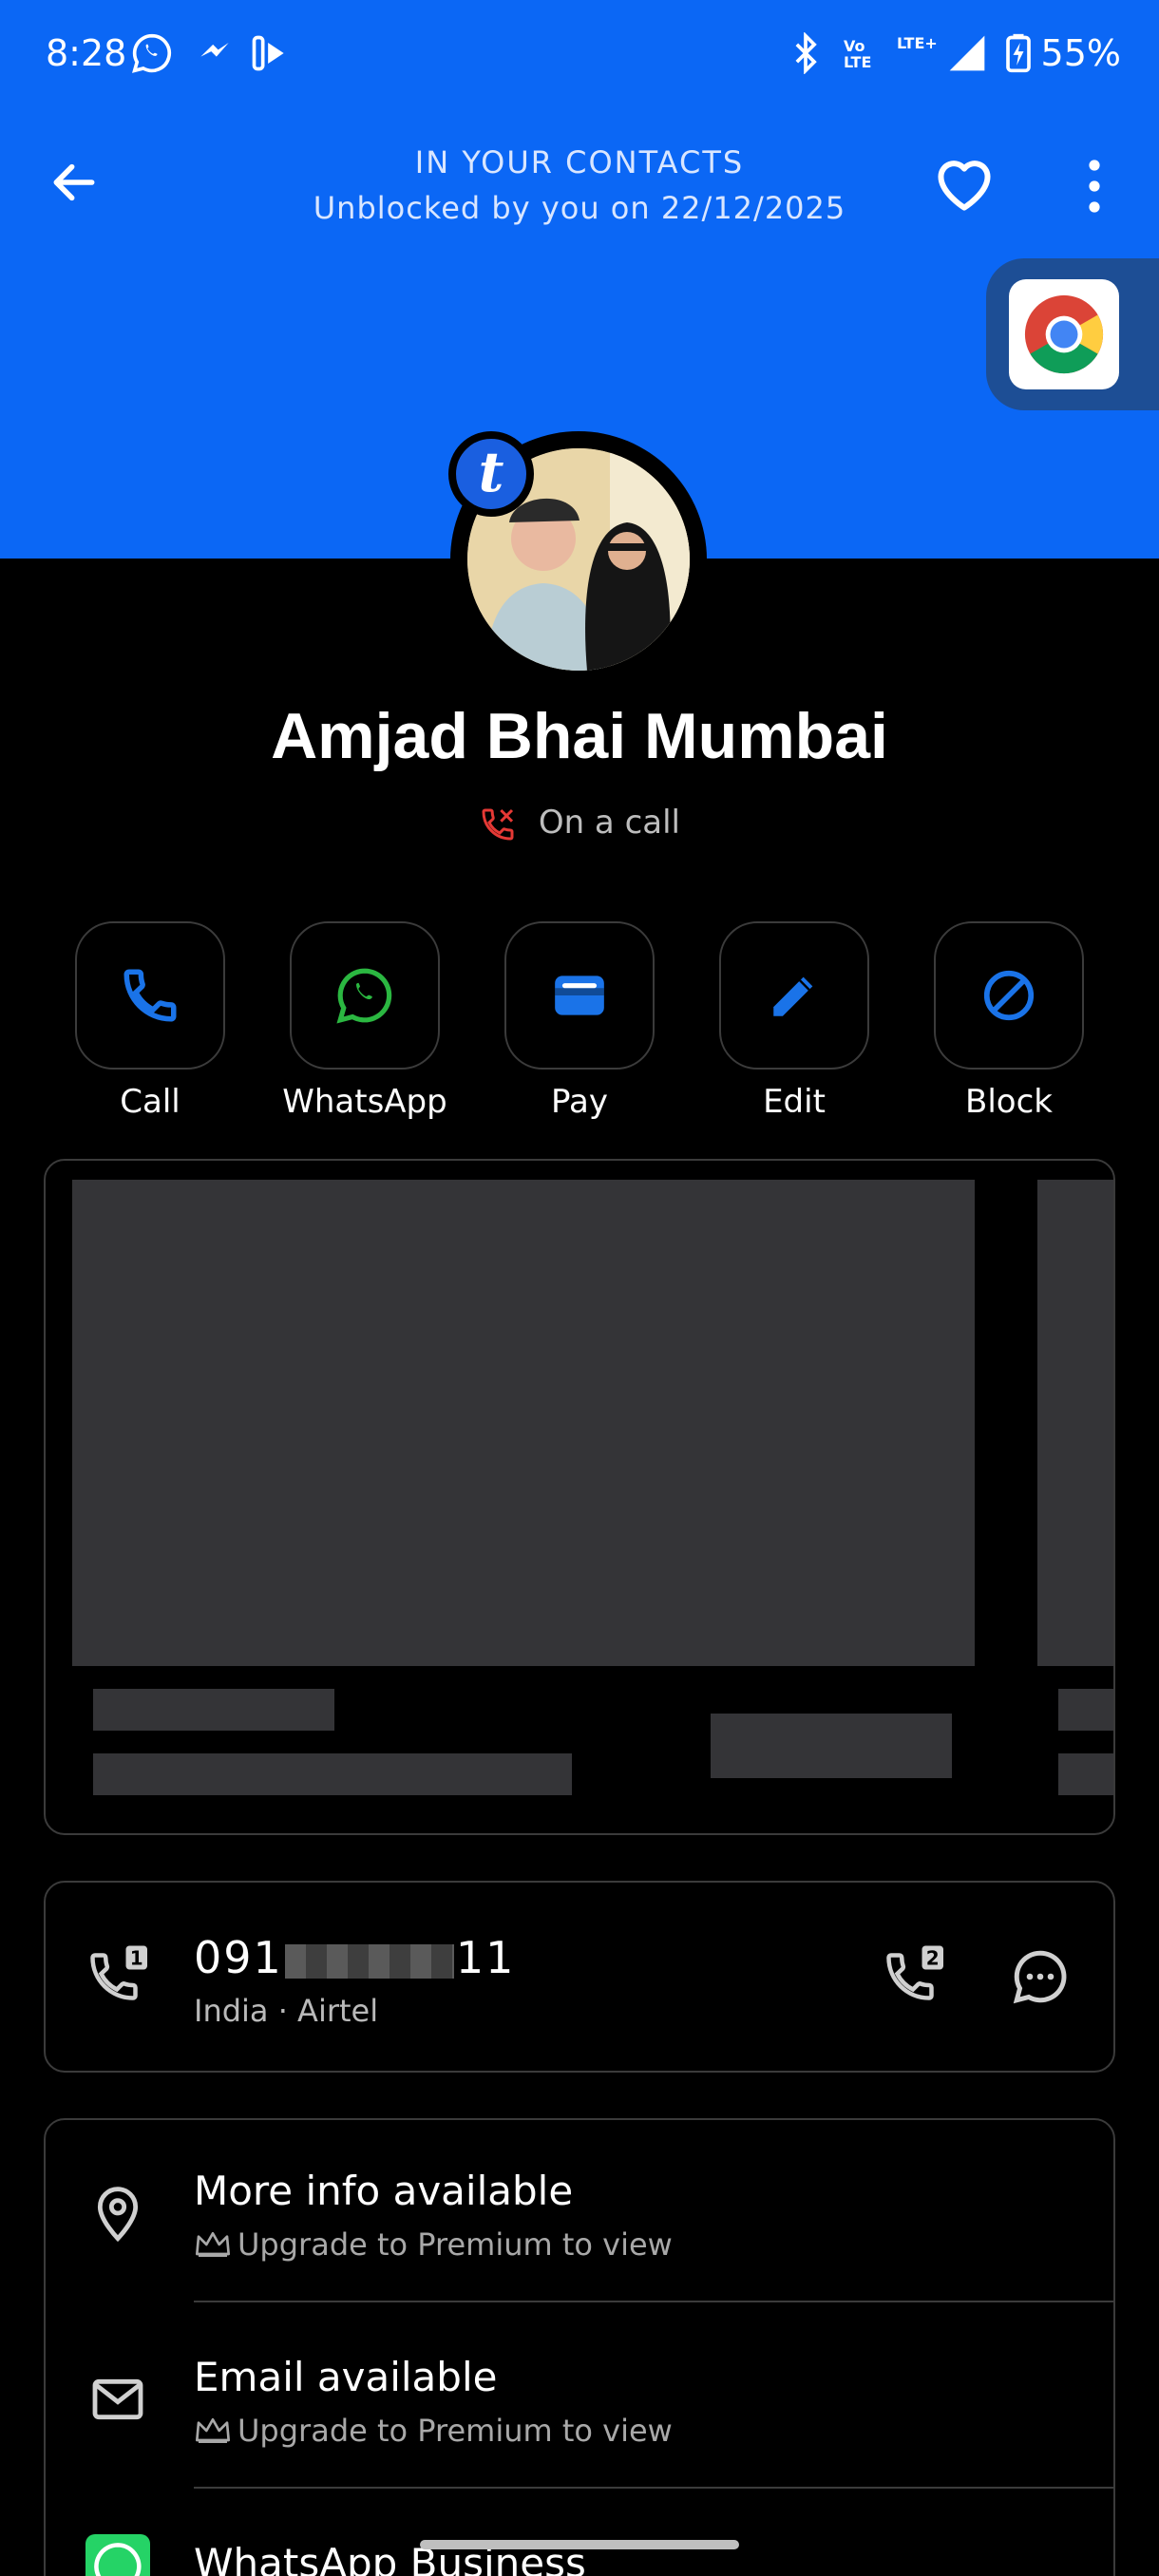 The image size is (1159, 2576). Describe the element at coordinates (579, 1102) in the screenshot. I see `pay-label: Pay` at that location.